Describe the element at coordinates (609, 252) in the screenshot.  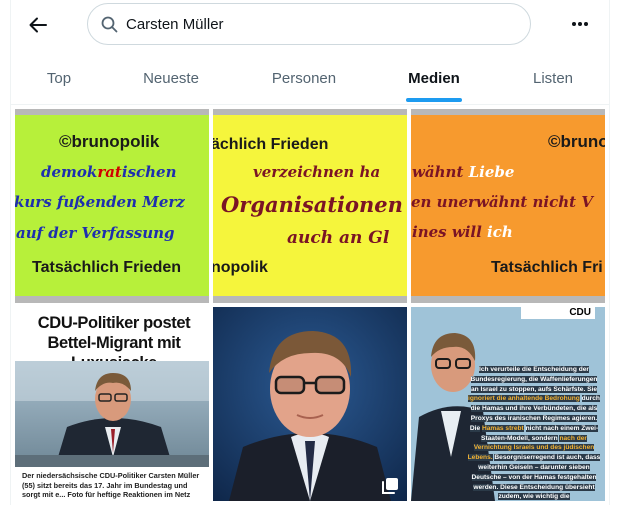
I see `timeline-border-right` at that location.